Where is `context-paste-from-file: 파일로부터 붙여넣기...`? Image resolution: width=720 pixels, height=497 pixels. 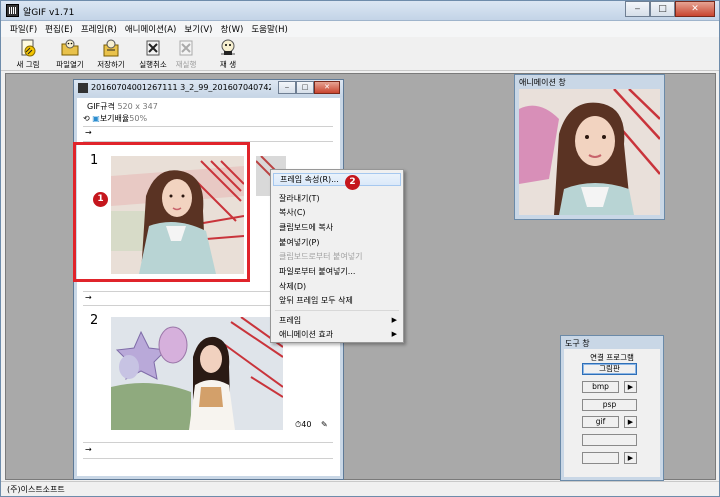 context-paste-from-file: 파일로부터 붙여넣기... is located at coordinates (337, 271).